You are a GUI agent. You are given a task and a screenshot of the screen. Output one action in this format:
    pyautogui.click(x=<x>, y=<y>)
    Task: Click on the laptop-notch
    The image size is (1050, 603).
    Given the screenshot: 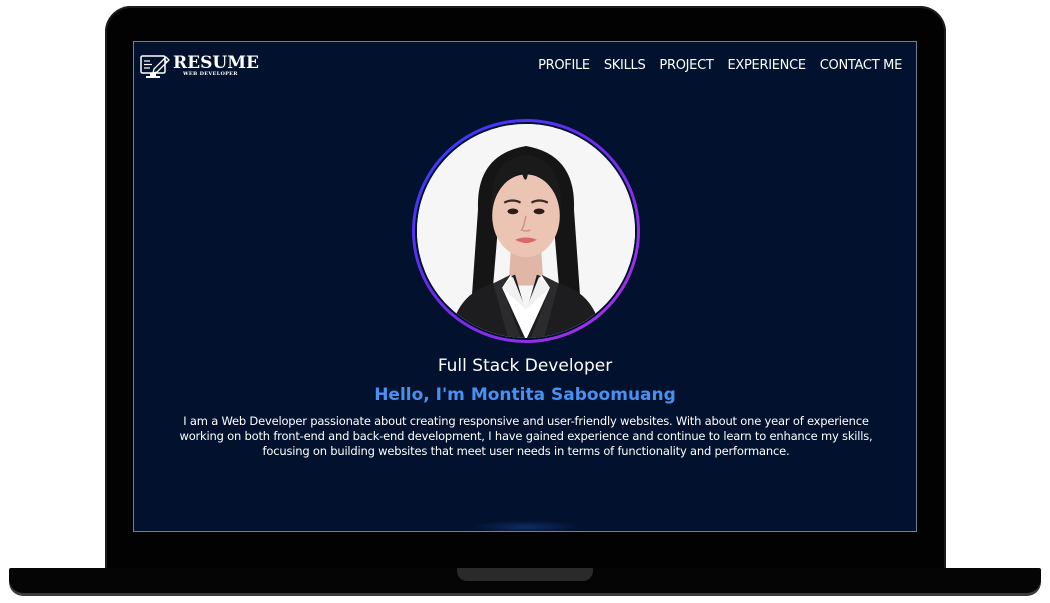 What is the action you would take?
    pyautogui.click(x=525, y=574)
    